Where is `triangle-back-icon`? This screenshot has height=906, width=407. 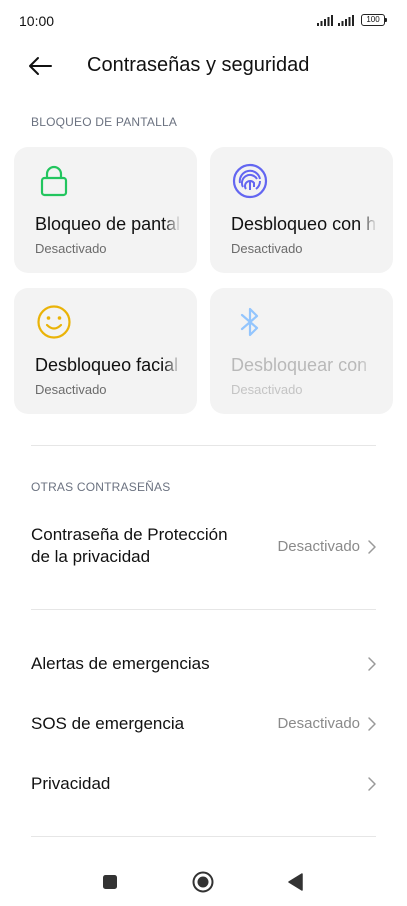
triangle-back-icon is located at coordinates (295, 882).